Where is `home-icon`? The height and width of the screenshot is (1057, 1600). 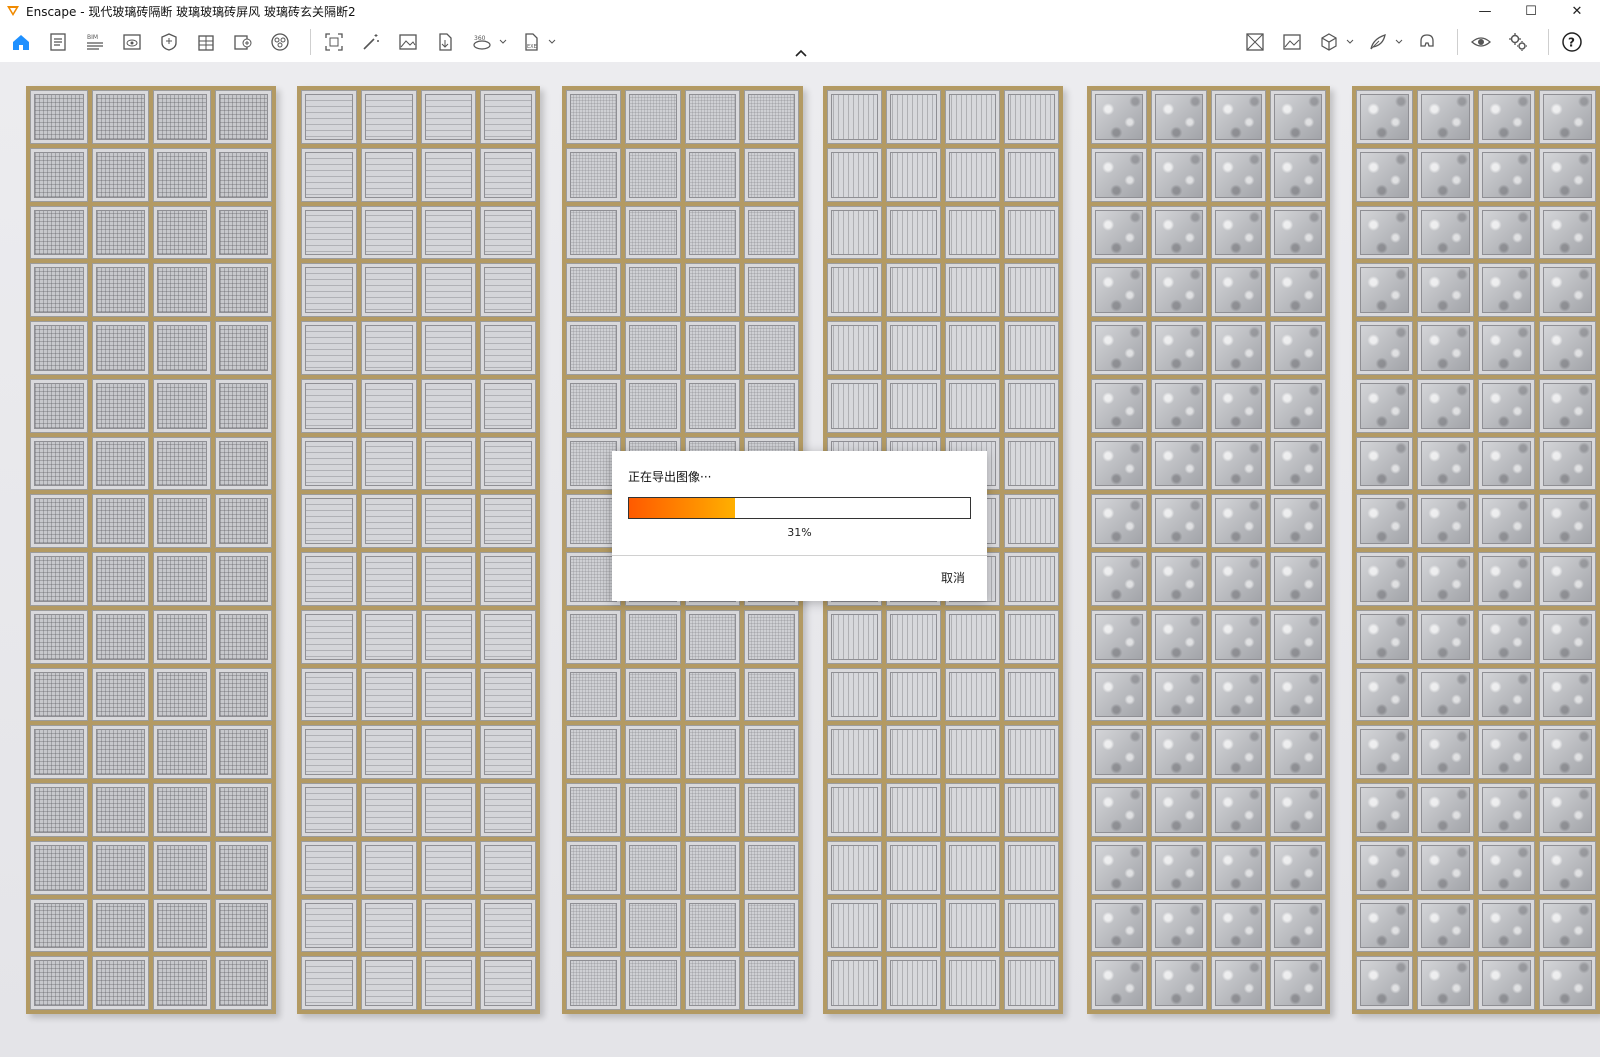 home-icon is located at coordinates (21, 42).